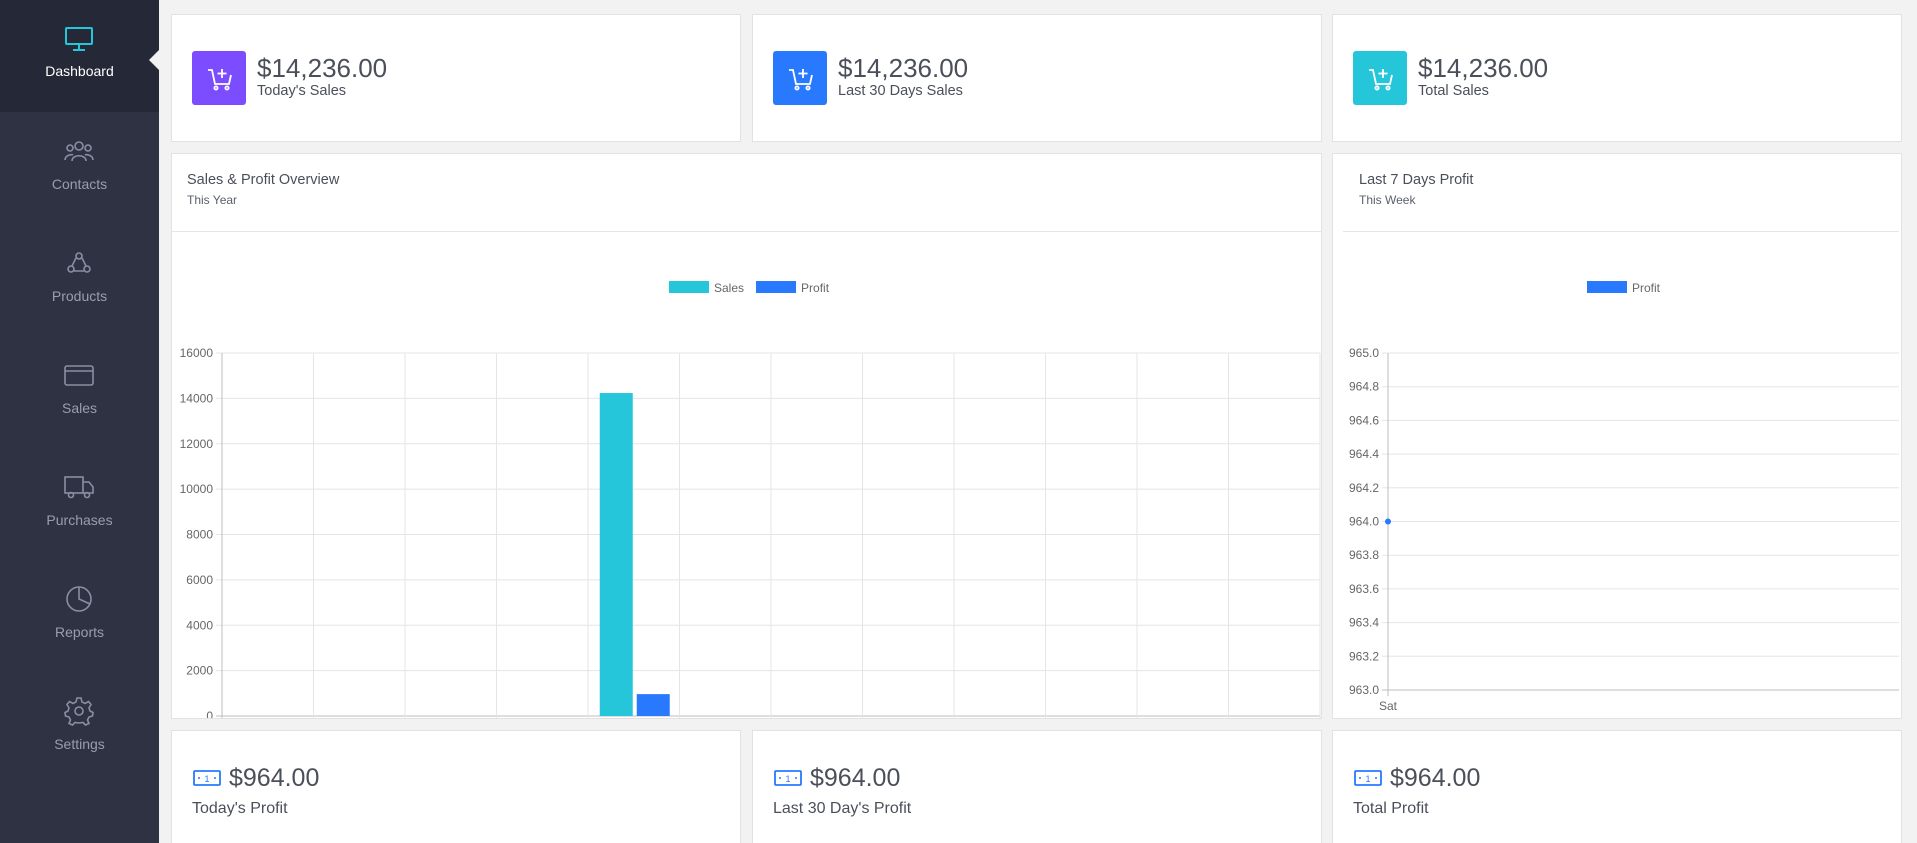 Image resolution: width=1917 pixels, height=843 pixels. Describe the element at coordinates (197, 489) in the screenshot. I see `y-tick-label: 10000` at that location.